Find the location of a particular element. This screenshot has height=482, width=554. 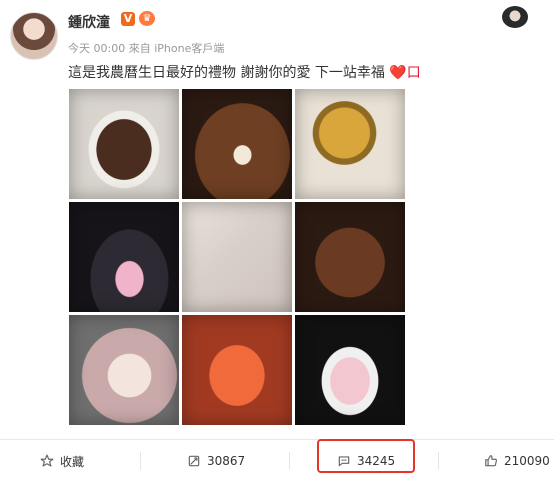

avatar is located at coordinates (34, 36).